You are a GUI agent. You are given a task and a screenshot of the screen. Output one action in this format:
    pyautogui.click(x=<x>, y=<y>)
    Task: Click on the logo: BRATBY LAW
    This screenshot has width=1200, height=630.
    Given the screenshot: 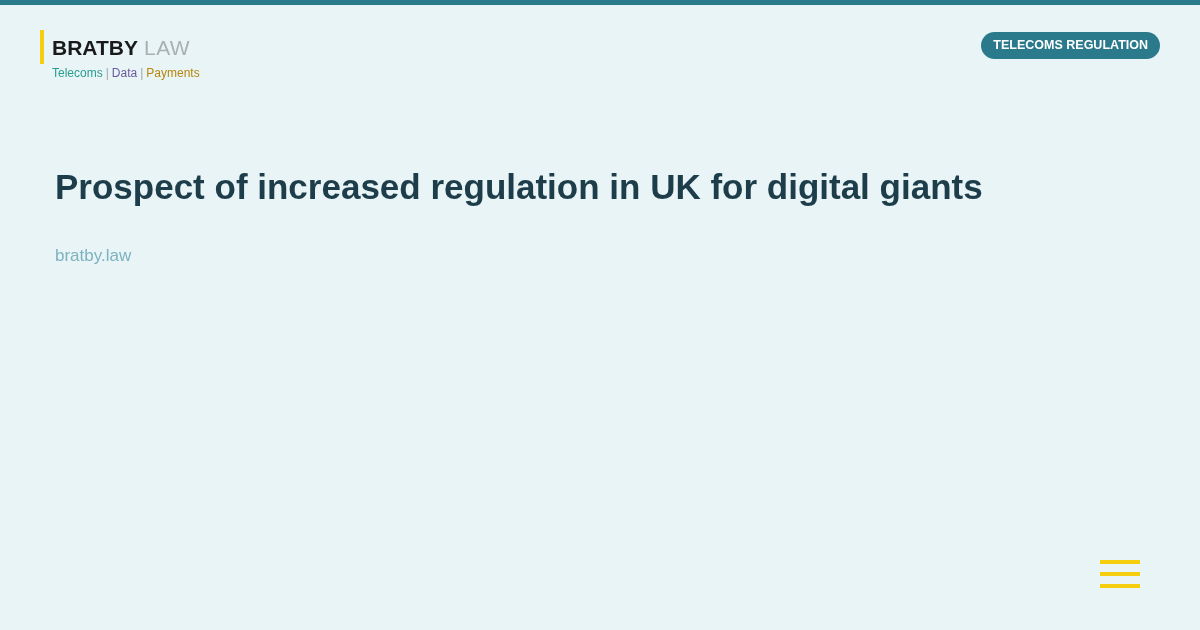 What is the action you would take?
    pyautogui.click(x=120, y=47)
    